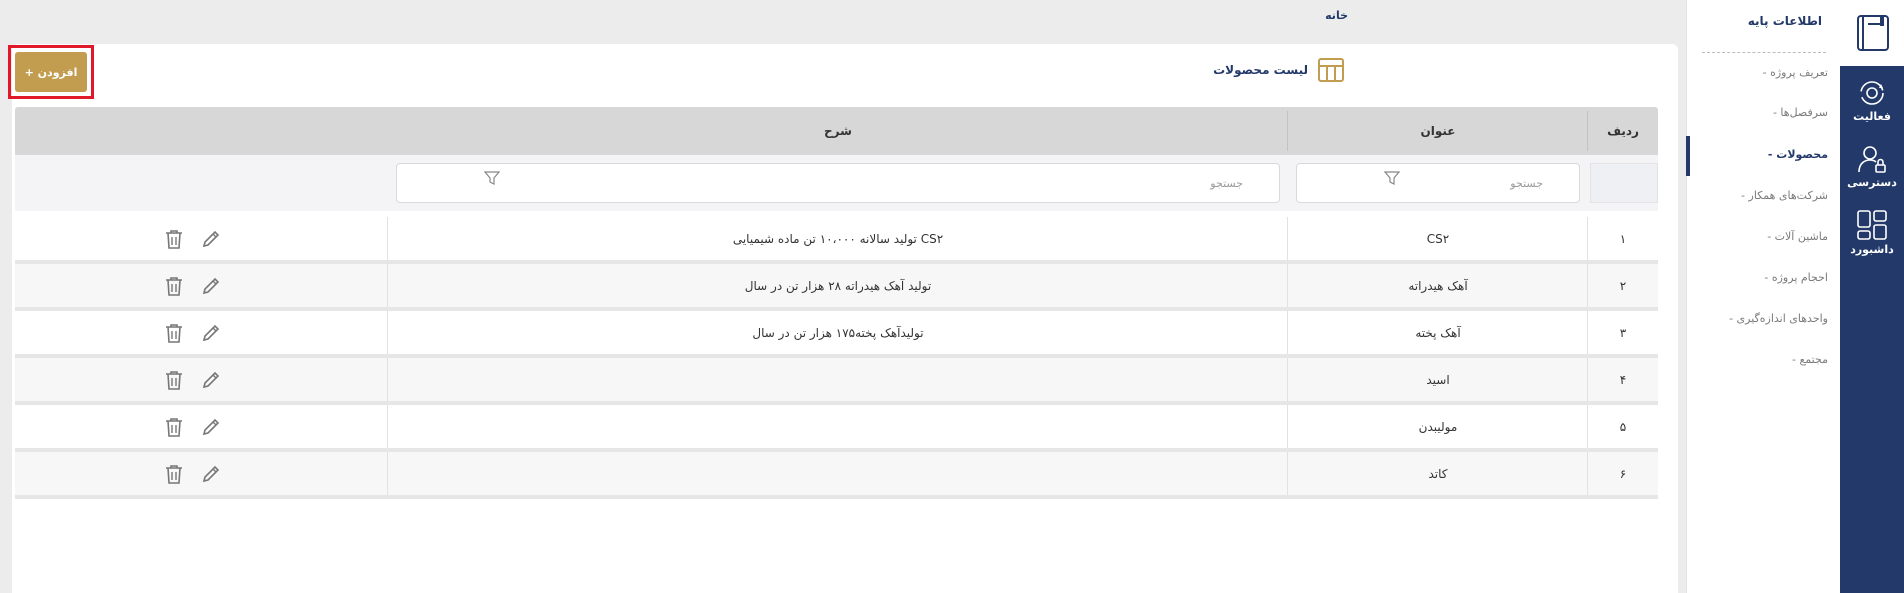  What do you see at coordinates (1796, 277) in the screenshot?
I see `submenu-item-project-volumes: - احجام پروژه` at bounding box center [1796, 277].